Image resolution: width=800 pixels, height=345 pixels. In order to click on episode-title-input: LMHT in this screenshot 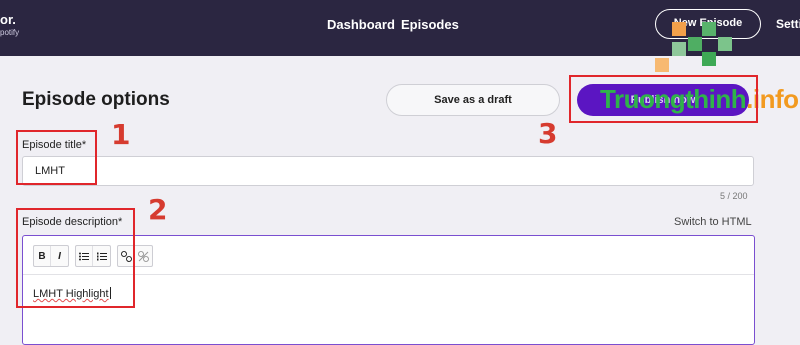, I will do `click(388, 171)`.